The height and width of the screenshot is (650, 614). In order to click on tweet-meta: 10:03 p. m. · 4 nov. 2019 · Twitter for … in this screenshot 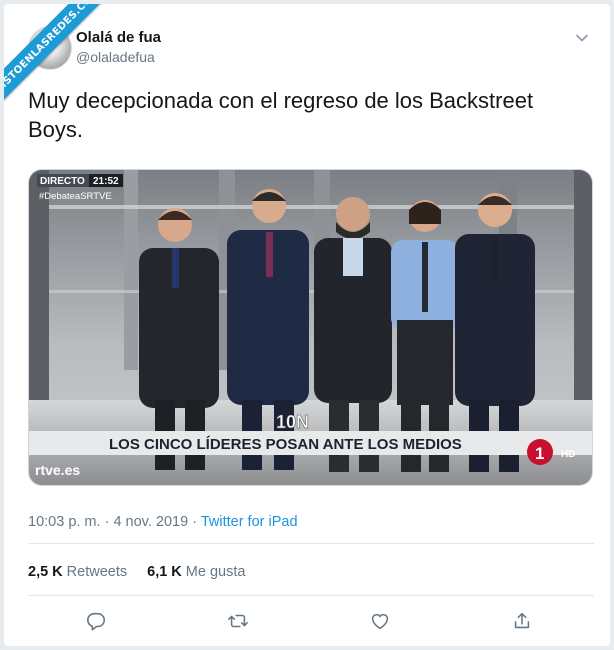, I will do `click(163, 522)`.